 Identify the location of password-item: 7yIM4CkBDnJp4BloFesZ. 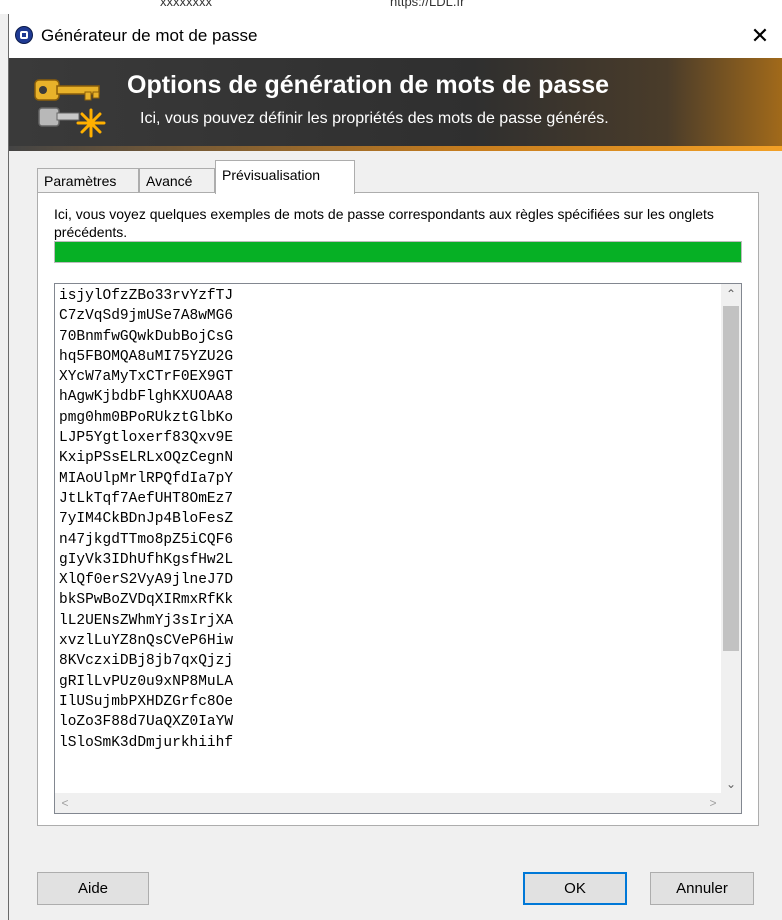
(146, 519).